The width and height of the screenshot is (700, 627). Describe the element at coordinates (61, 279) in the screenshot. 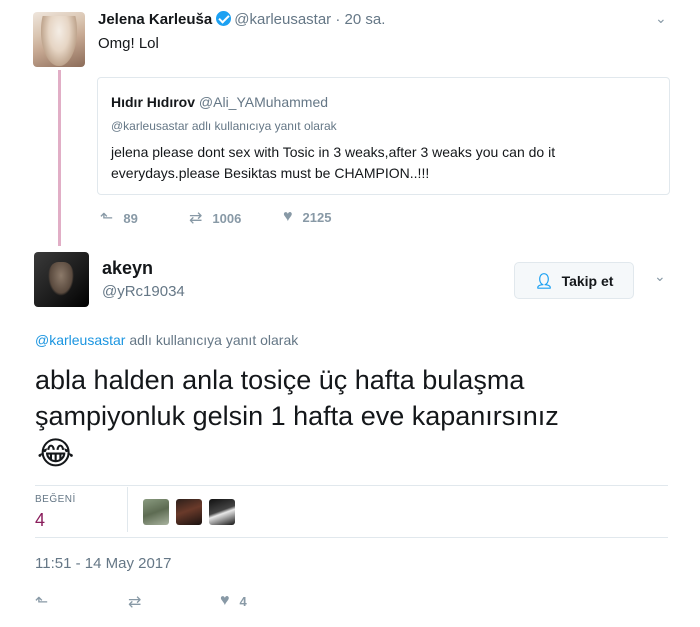

I see `avatar-main` at that location.